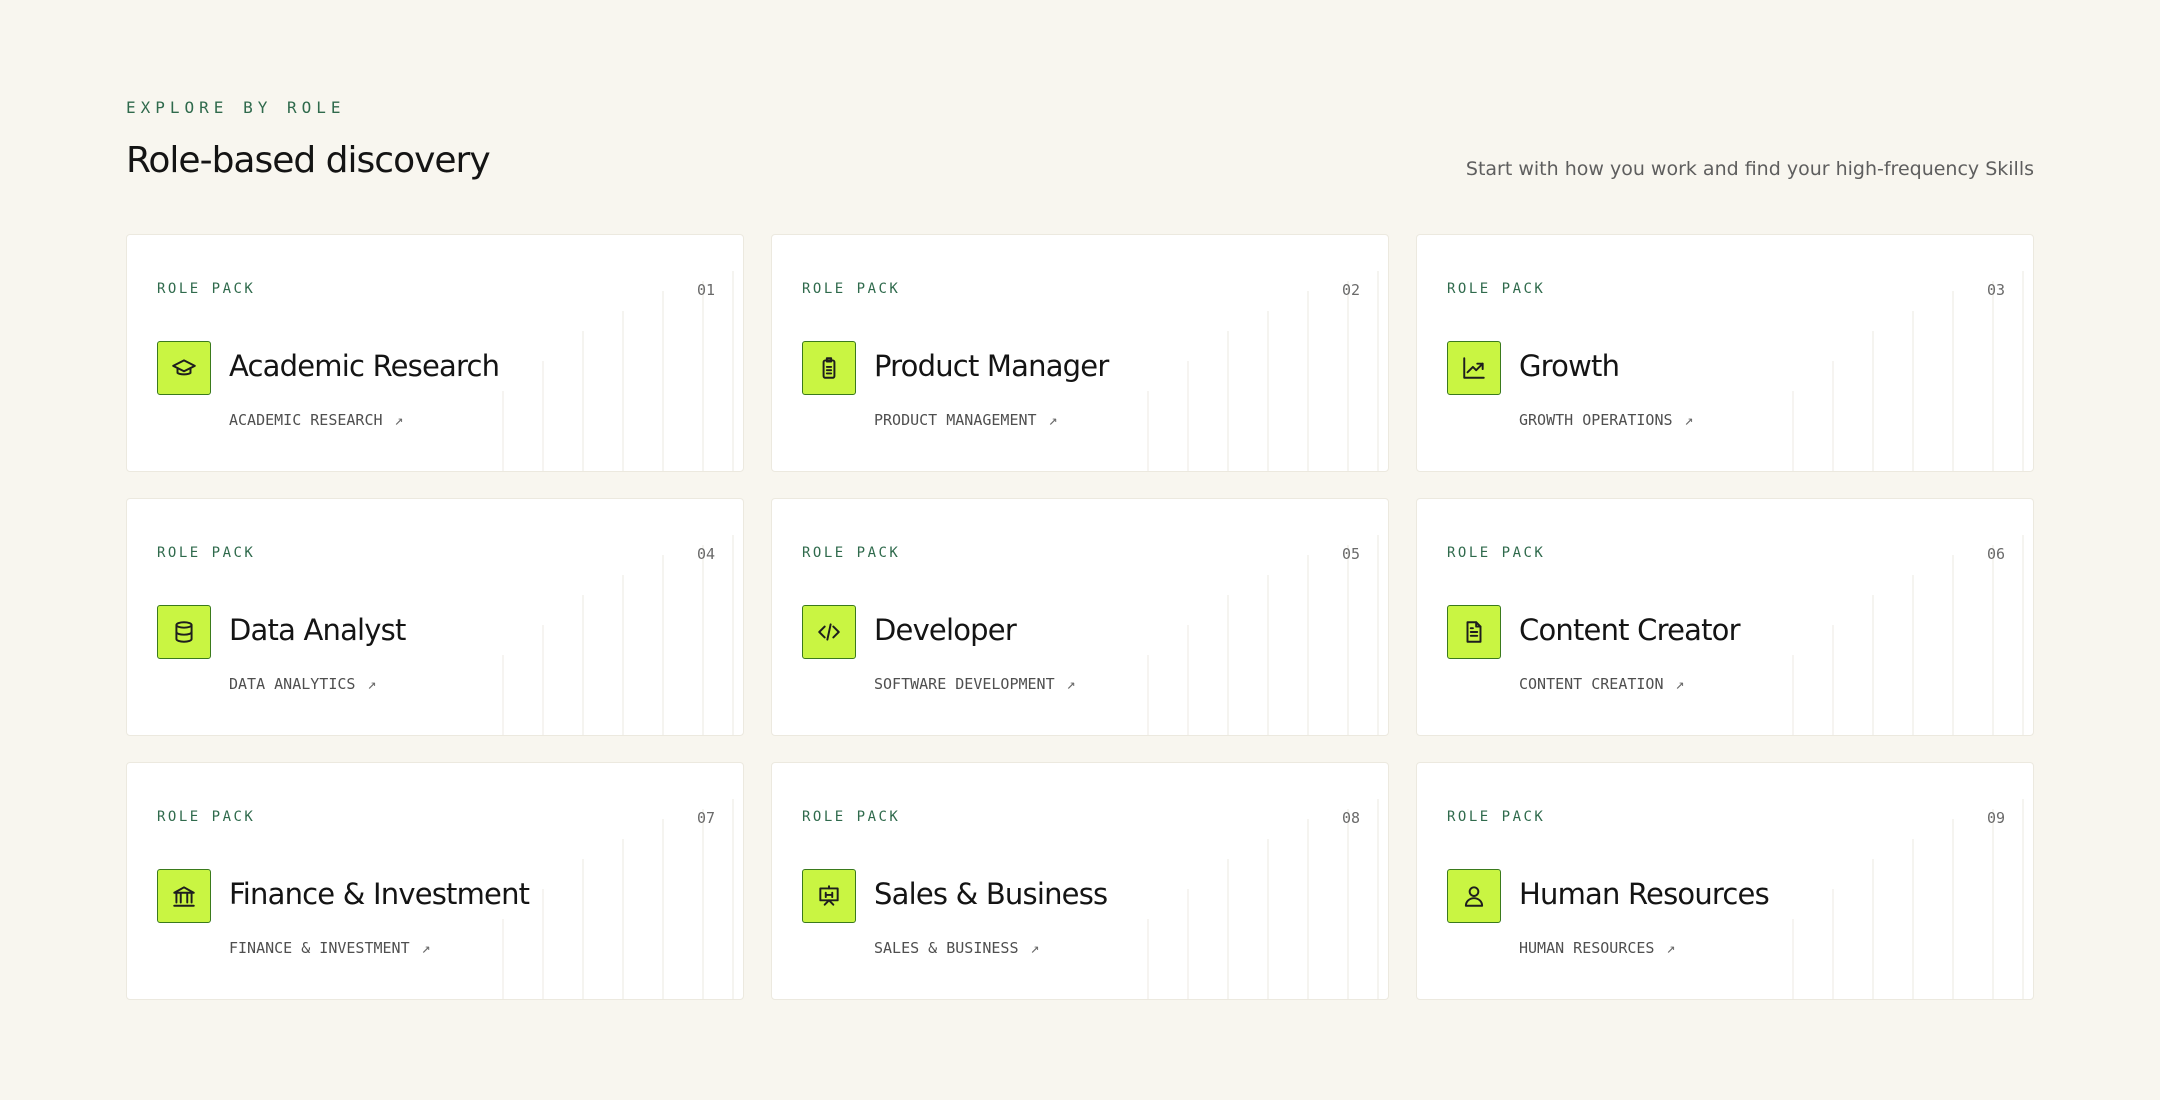 This screenshot has width=2160, height=1100. I want to click on card-subtitle: SALES & BUSINESS, so click(946, 948).